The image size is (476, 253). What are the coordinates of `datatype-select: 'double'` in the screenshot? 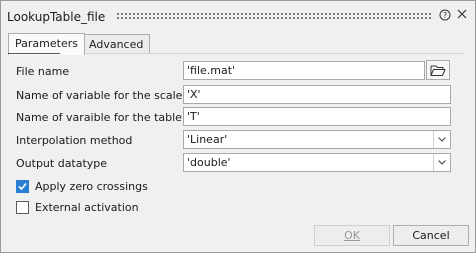 It's located at (317, 162).